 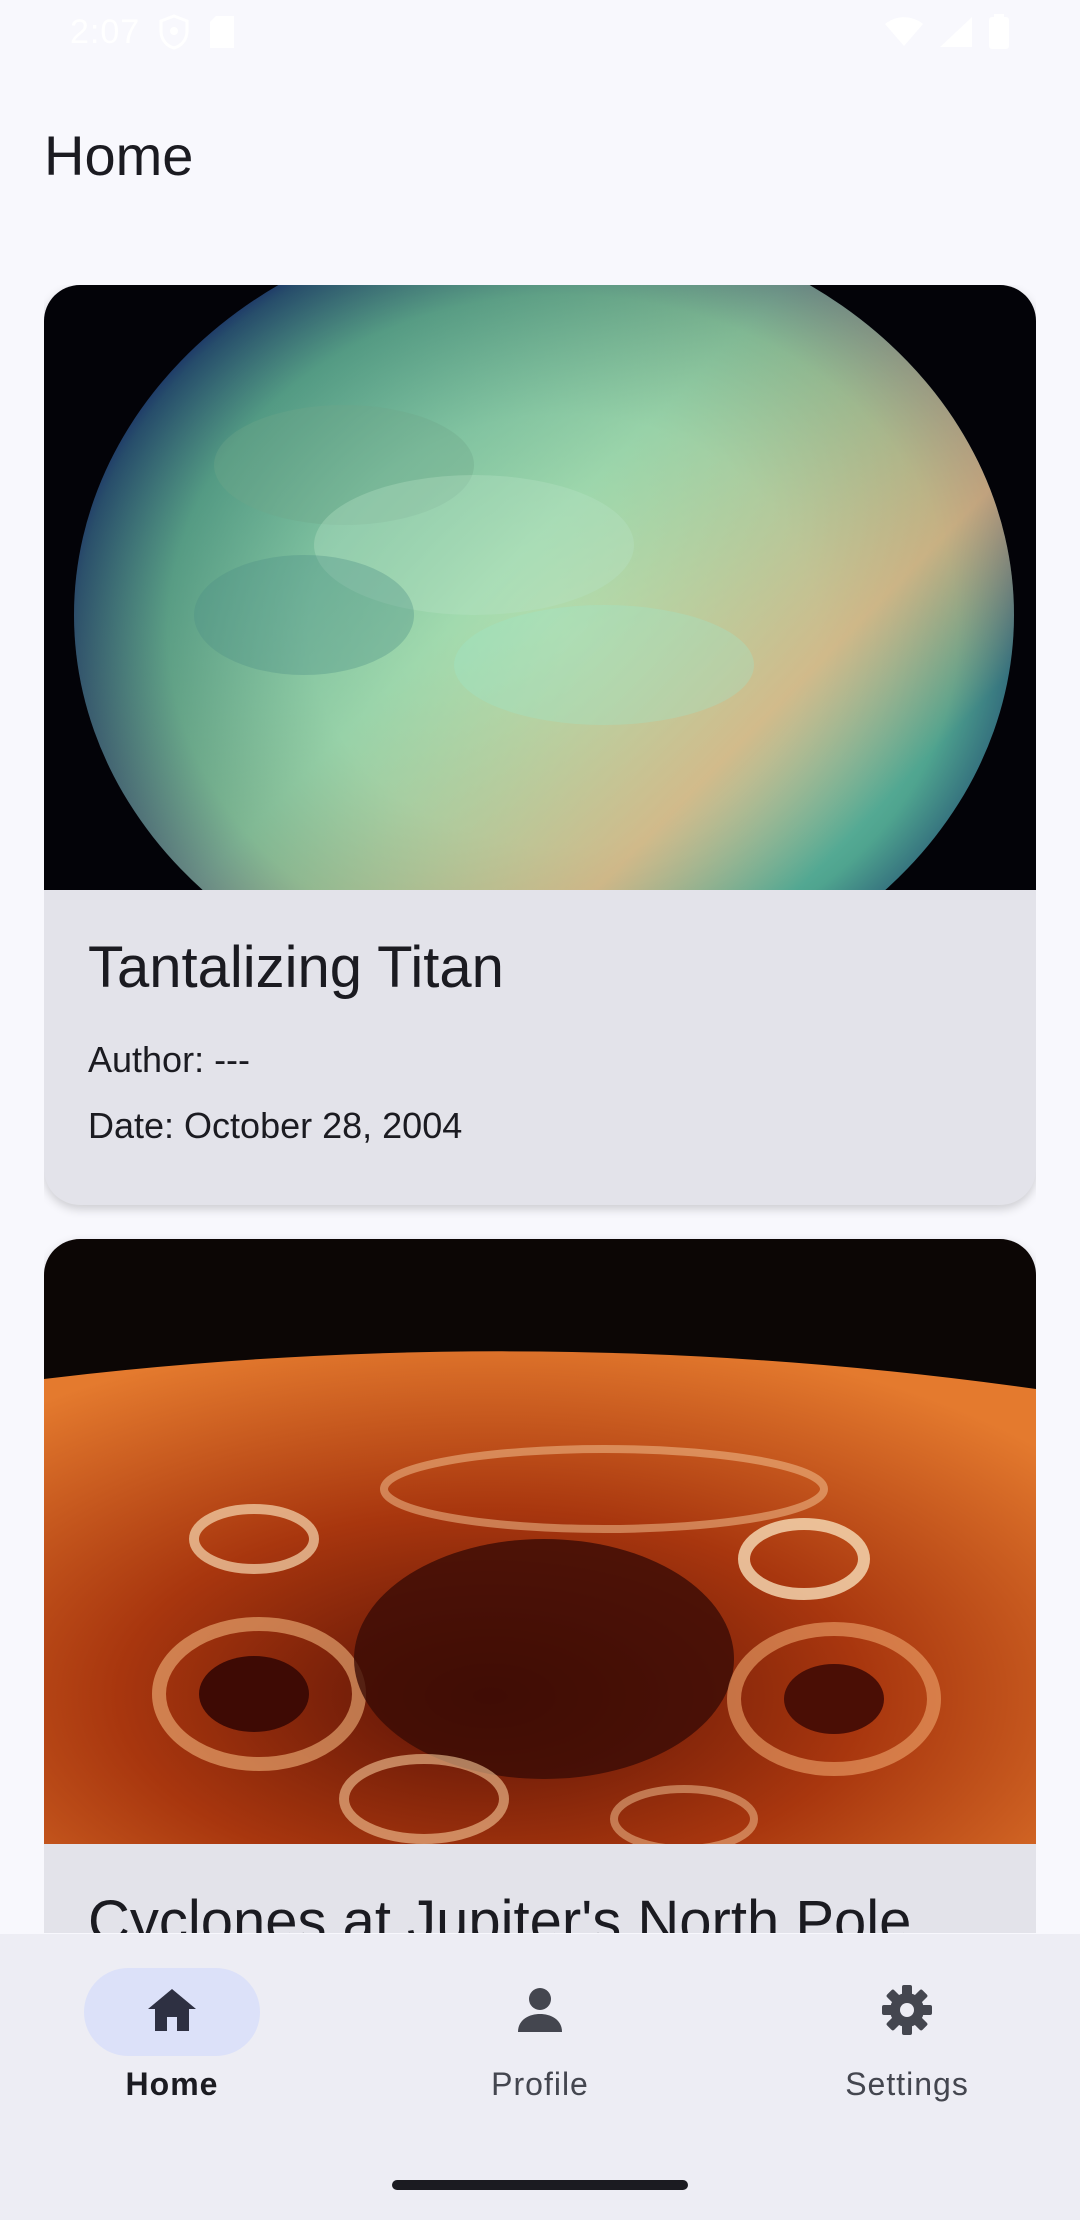 I want to click on nav-item-home: Home, so click(x=172, y=2035).